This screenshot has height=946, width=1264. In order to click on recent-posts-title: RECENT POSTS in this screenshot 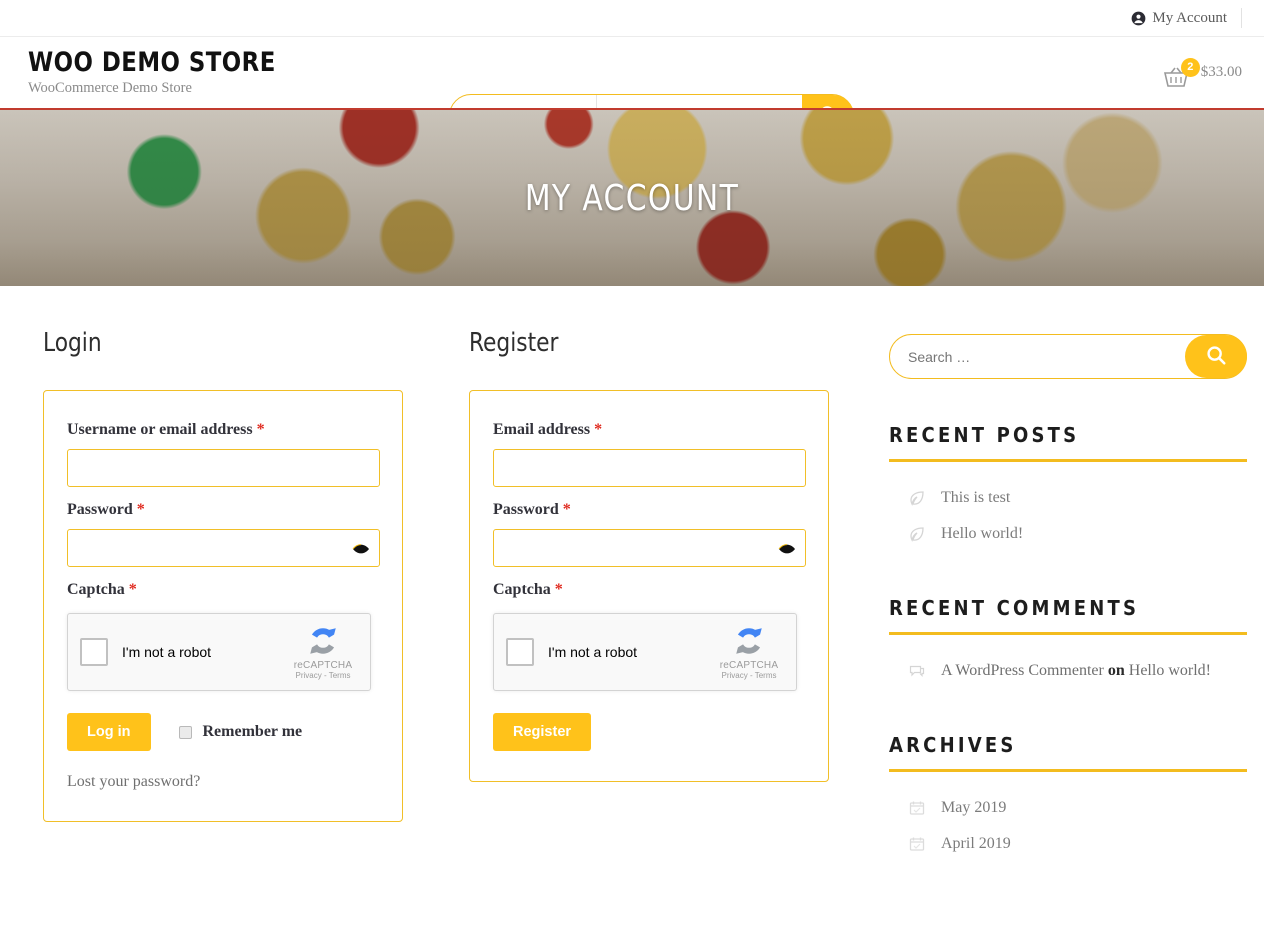, I will do `click(1068, 442)`.